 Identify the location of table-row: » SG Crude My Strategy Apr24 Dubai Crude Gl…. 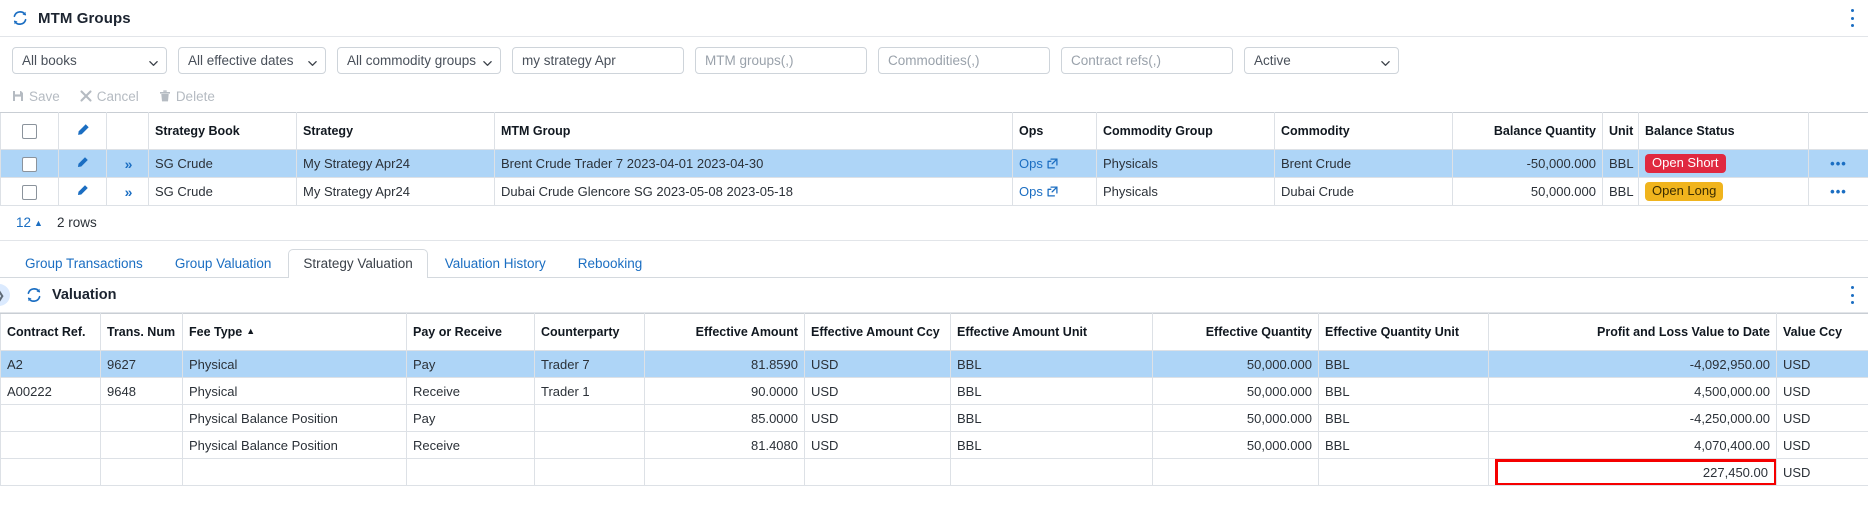
(934, 191).